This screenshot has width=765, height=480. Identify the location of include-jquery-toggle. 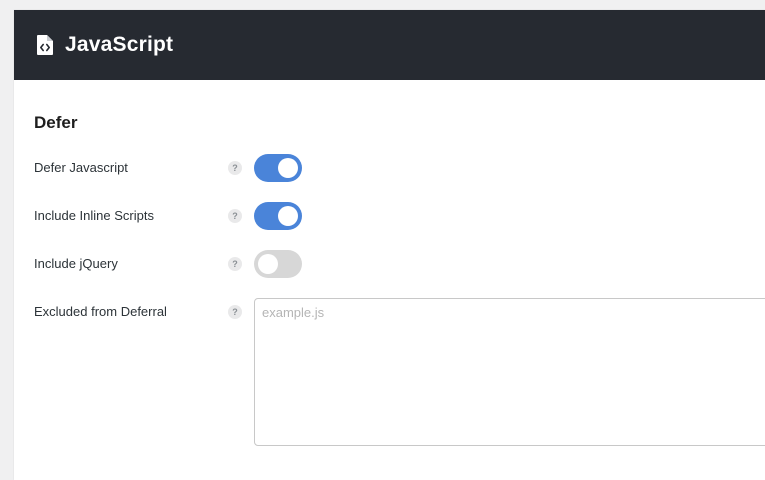
(278, 264).